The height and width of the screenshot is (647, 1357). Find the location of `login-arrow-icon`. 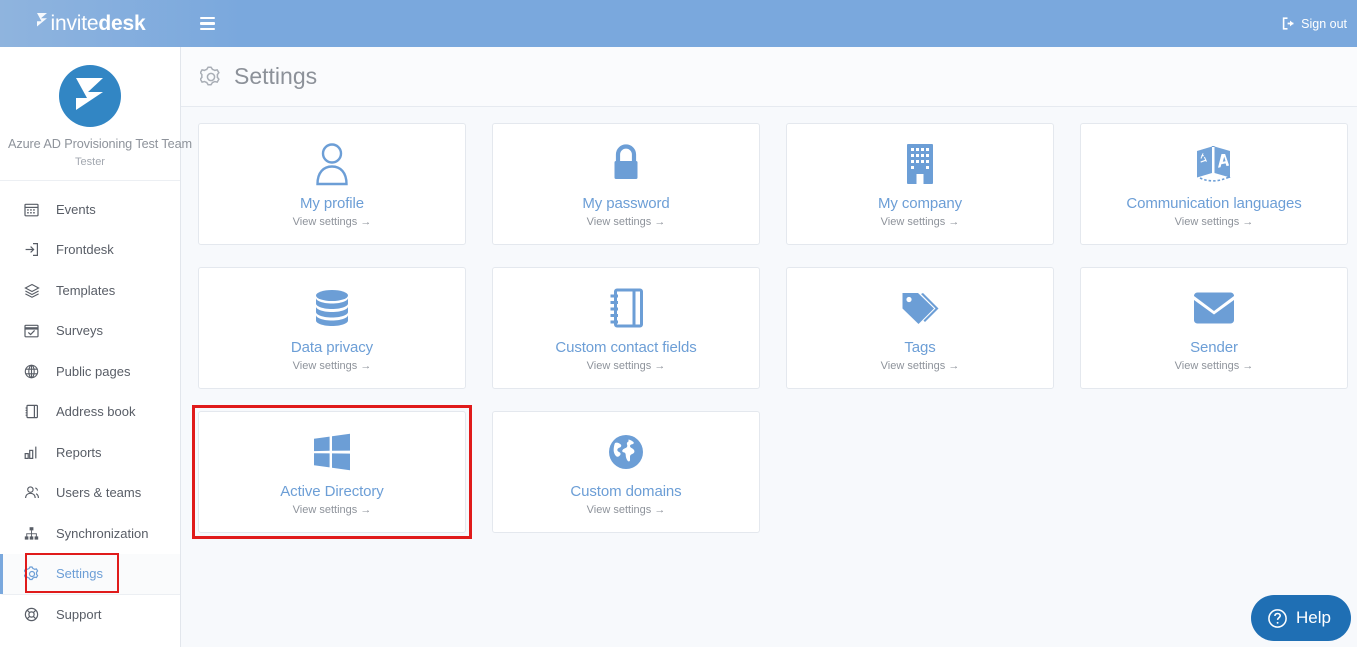

login-arrow-icon is located at coordinates (35, 249).